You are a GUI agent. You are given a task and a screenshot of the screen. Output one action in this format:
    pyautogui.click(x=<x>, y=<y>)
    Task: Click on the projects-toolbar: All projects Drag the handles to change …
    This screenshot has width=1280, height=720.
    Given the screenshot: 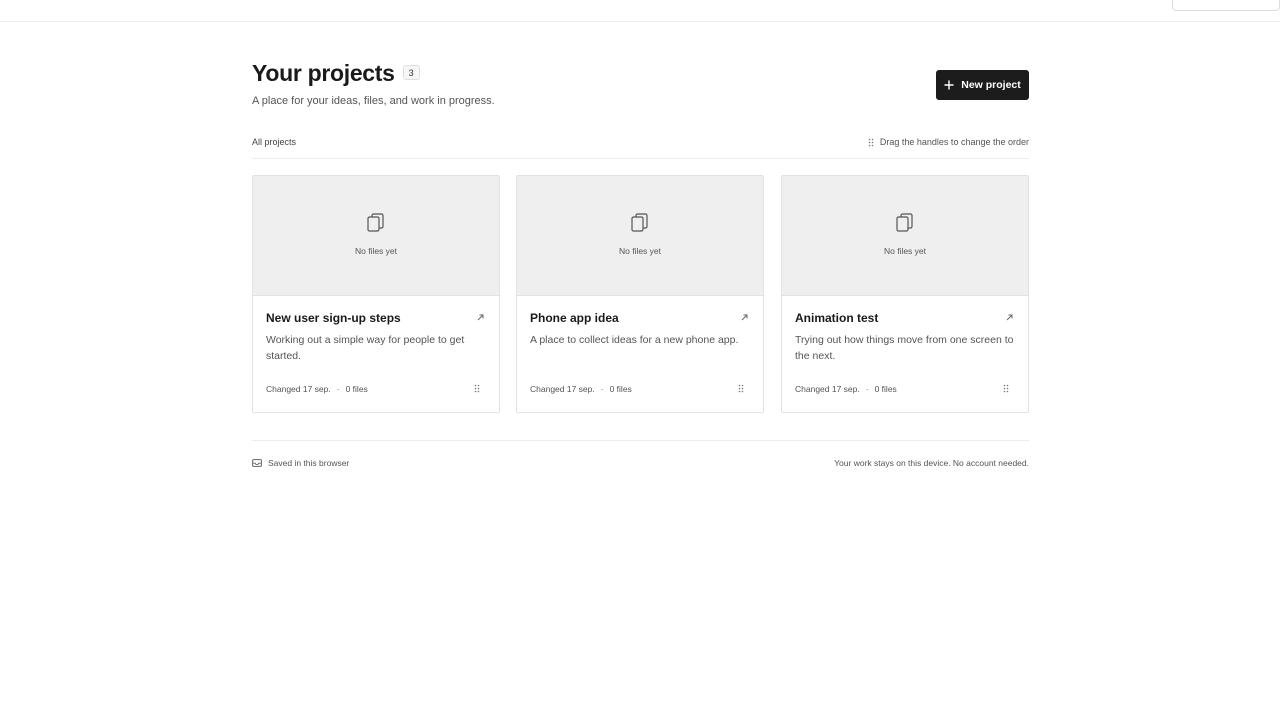 What is the action you would take?
    pyautogui.click(x=640, y=146)
    